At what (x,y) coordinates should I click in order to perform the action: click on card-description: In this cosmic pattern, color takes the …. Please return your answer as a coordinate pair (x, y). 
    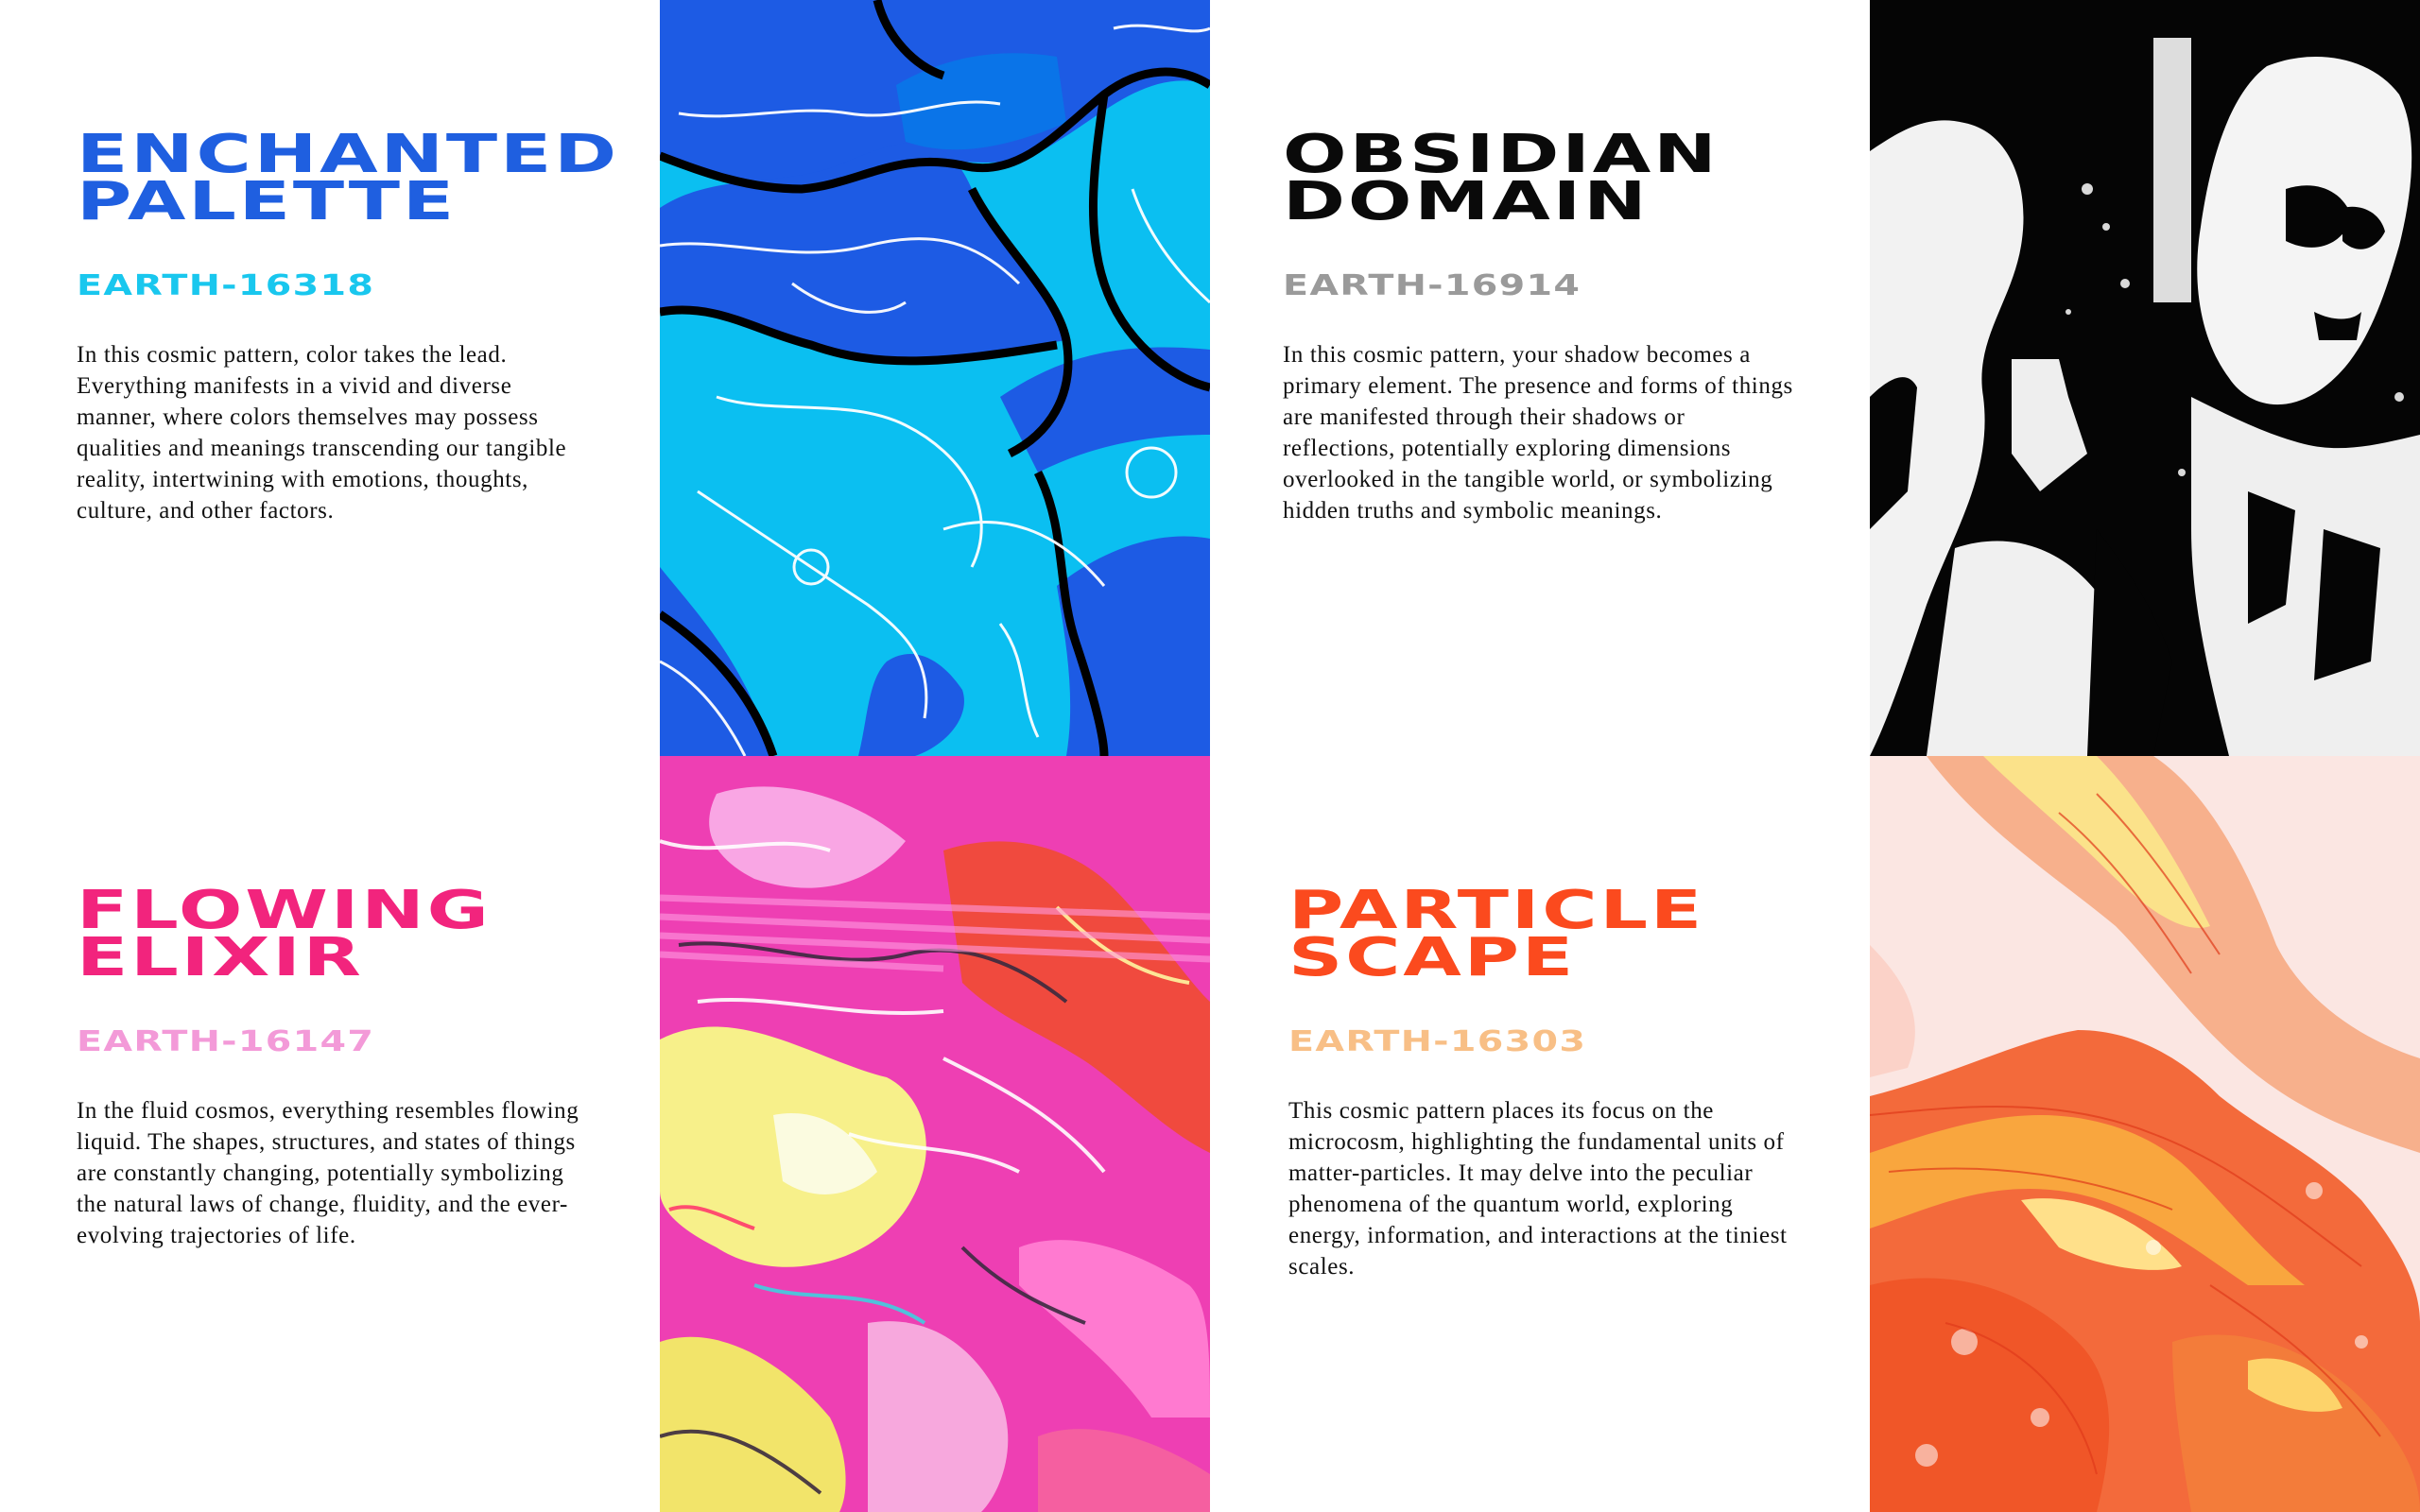
    Looking at the image, I should click on (322, 433).